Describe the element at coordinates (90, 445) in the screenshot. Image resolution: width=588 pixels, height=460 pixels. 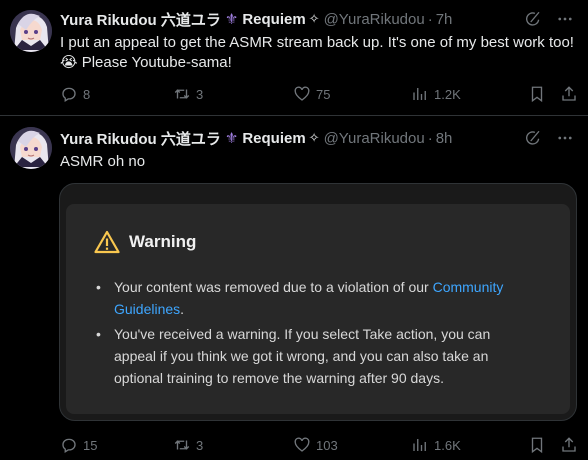
I see `reply-count: 15` at that location.